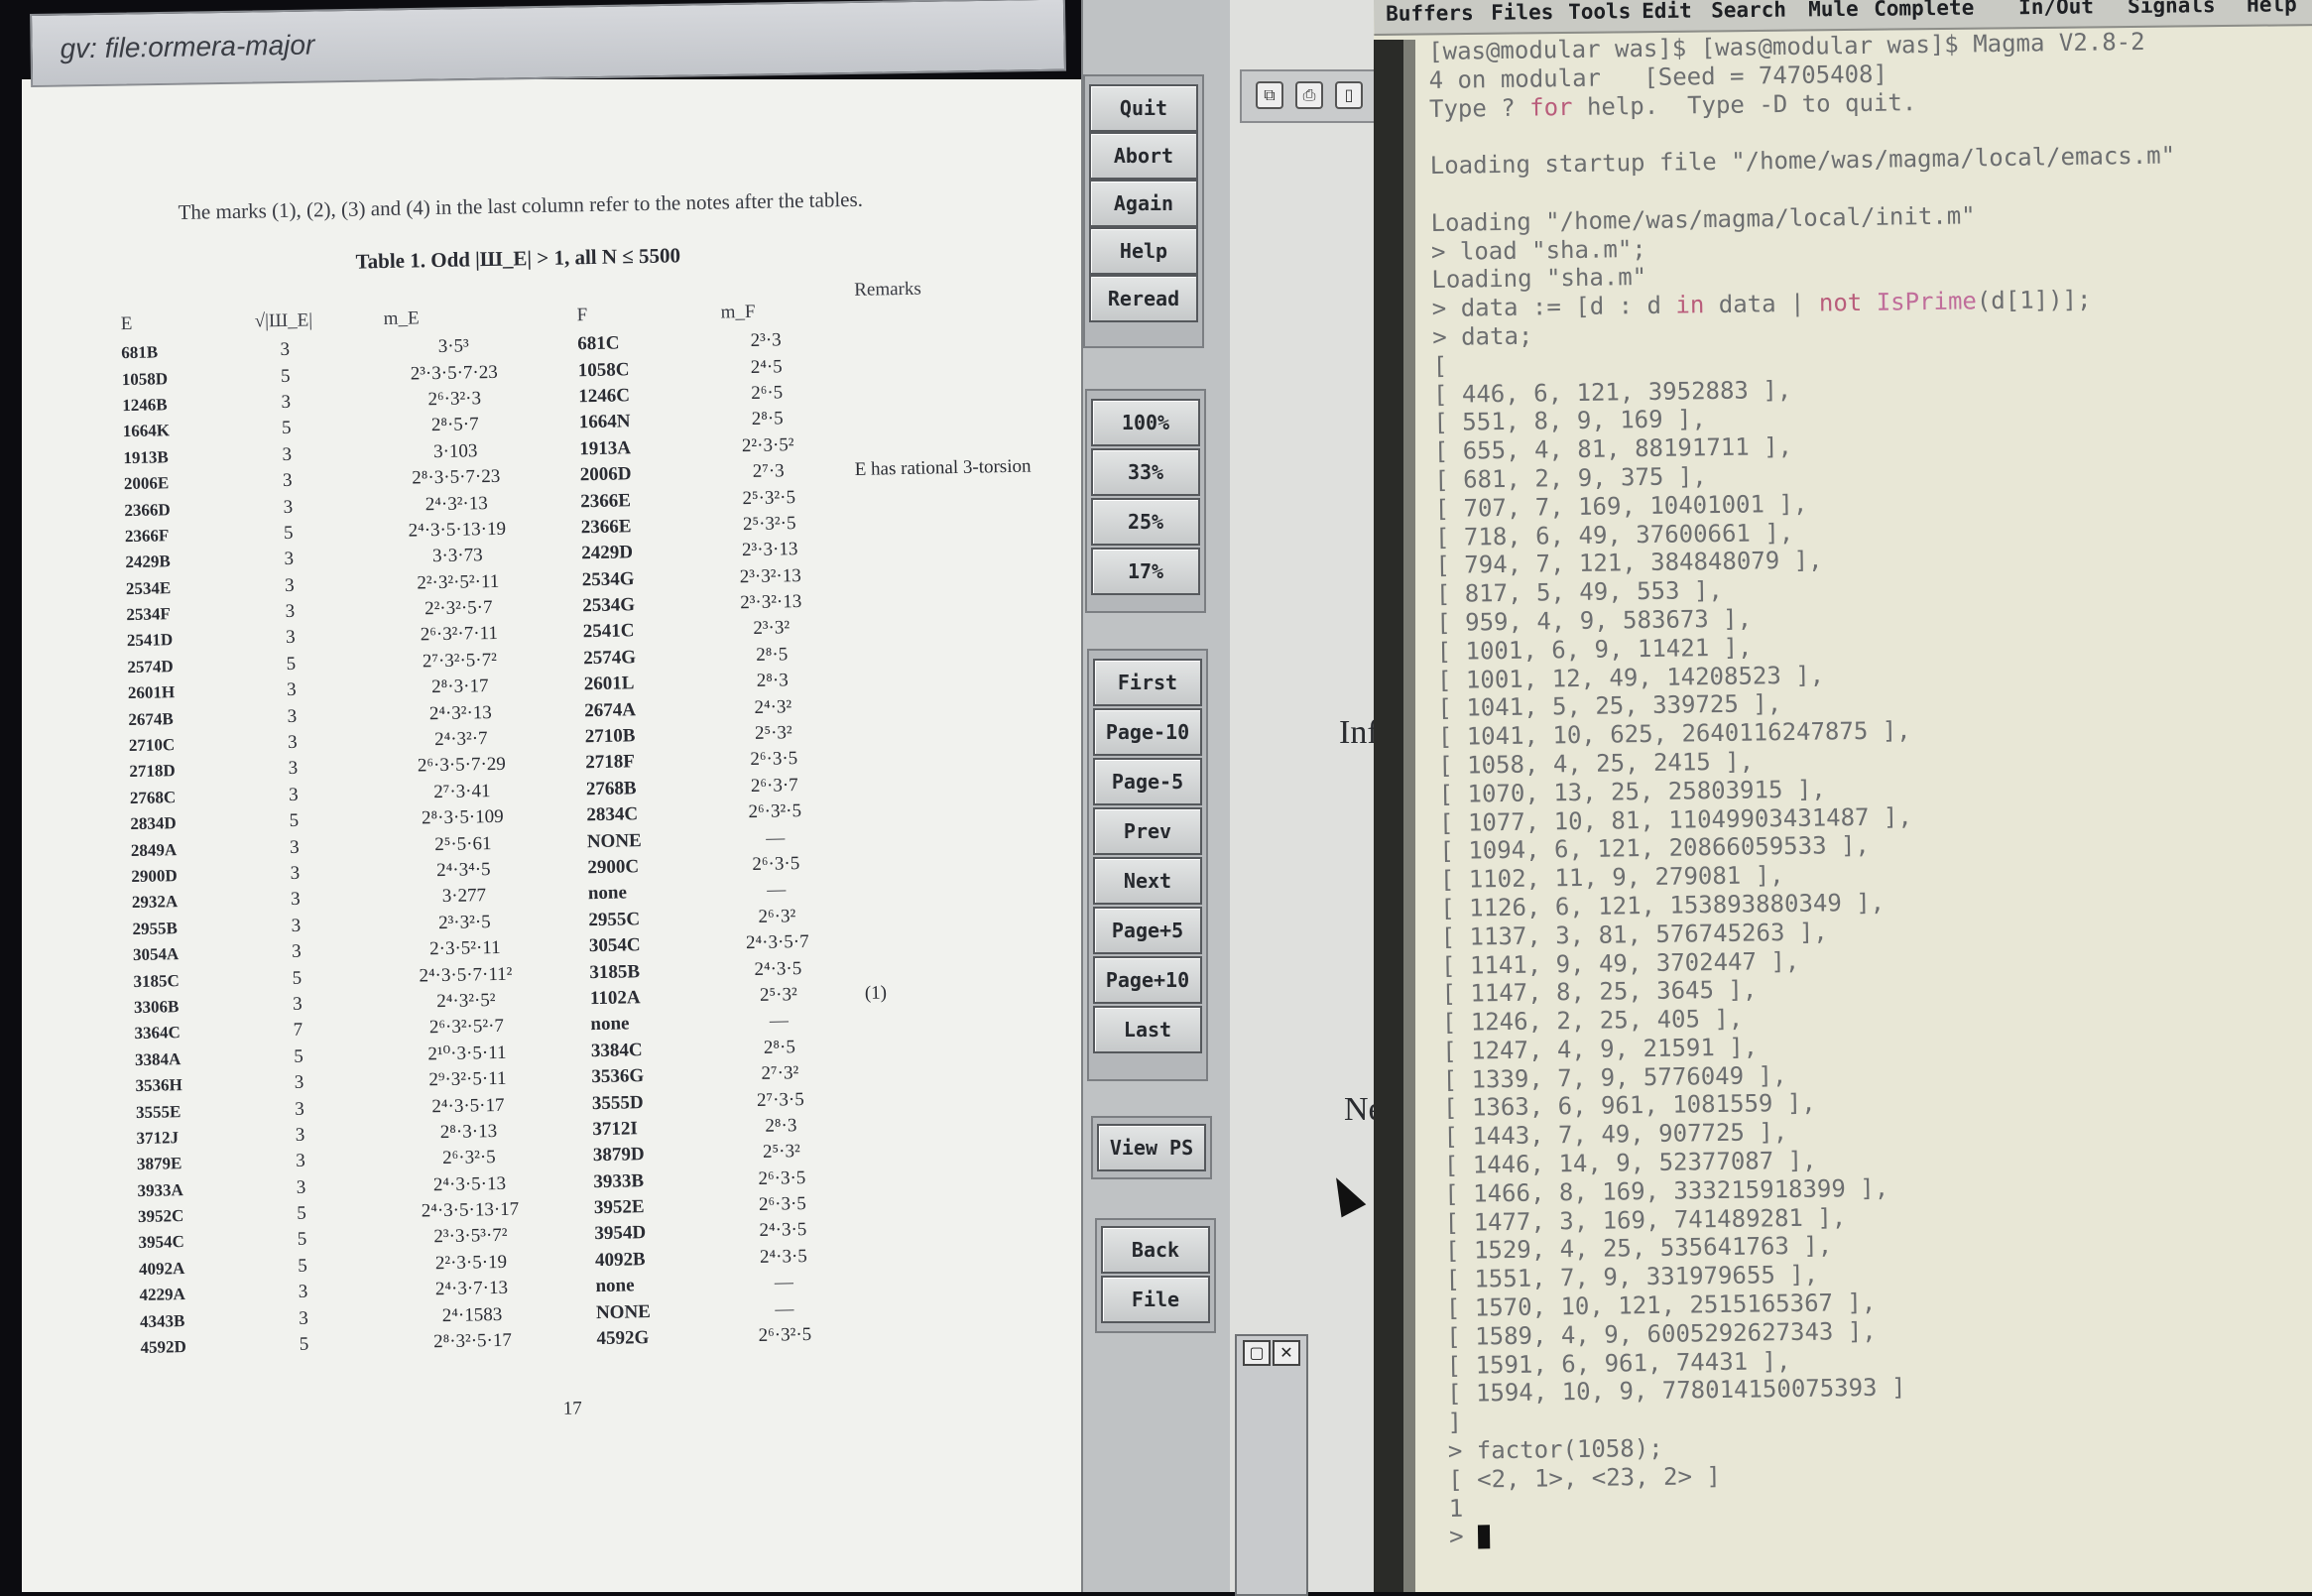  Describe the element at coordinates (1143, 299) in the screenshot. I see `gv-reread-button: Reread` at that location.